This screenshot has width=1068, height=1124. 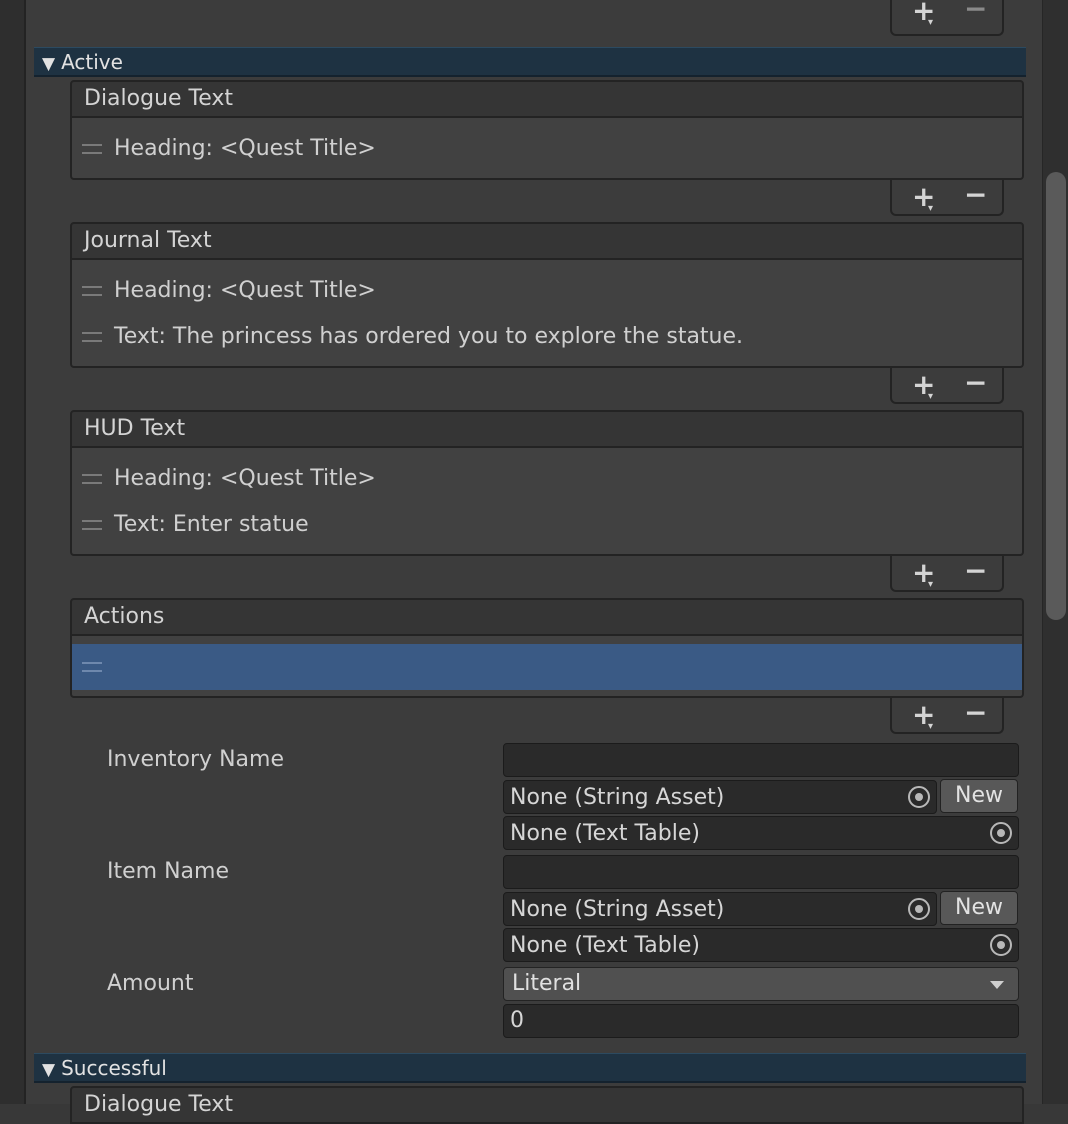 I want to click on actions-list, so click(x=547, y=667).